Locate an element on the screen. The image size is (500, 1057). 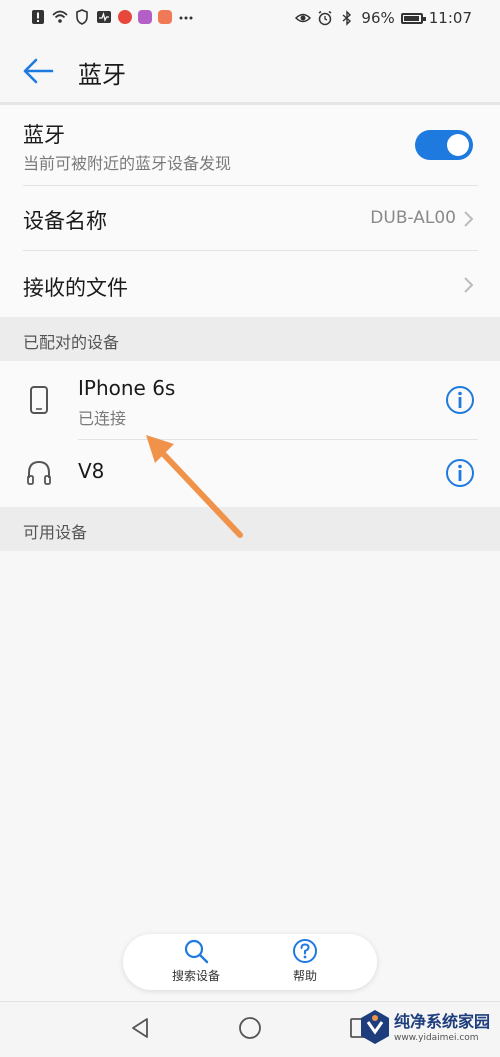
paired-devices-list: IPhone 6s 已连接 V8 is located at coordinates (250, 434).